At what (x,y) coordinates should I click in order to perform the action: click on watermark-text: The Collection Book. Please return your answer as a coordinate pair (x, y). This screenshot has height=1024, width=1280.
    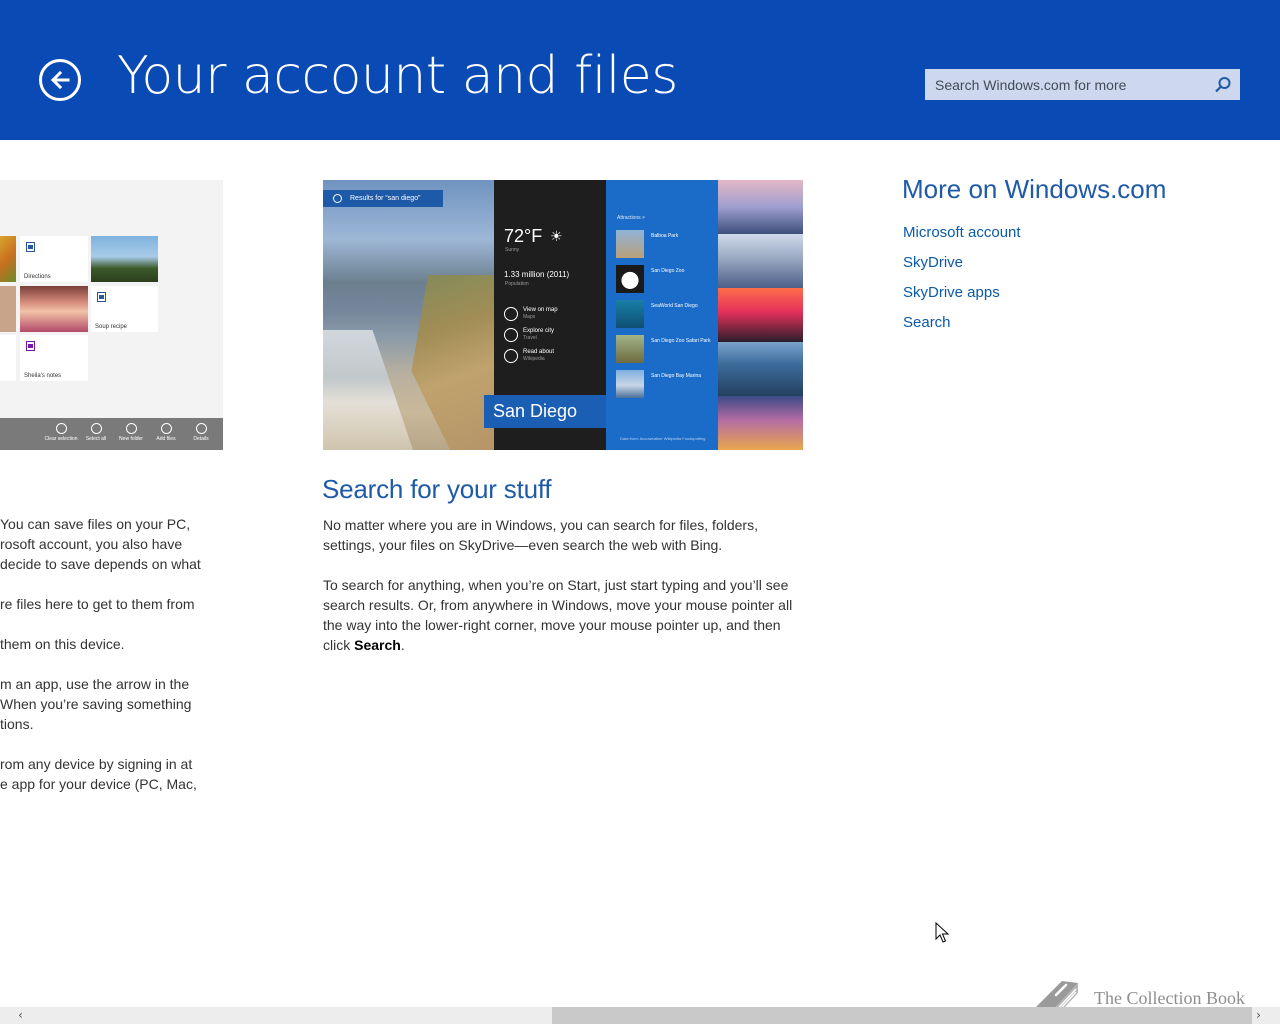
    Looking at the image, I should click on (1169, 998).